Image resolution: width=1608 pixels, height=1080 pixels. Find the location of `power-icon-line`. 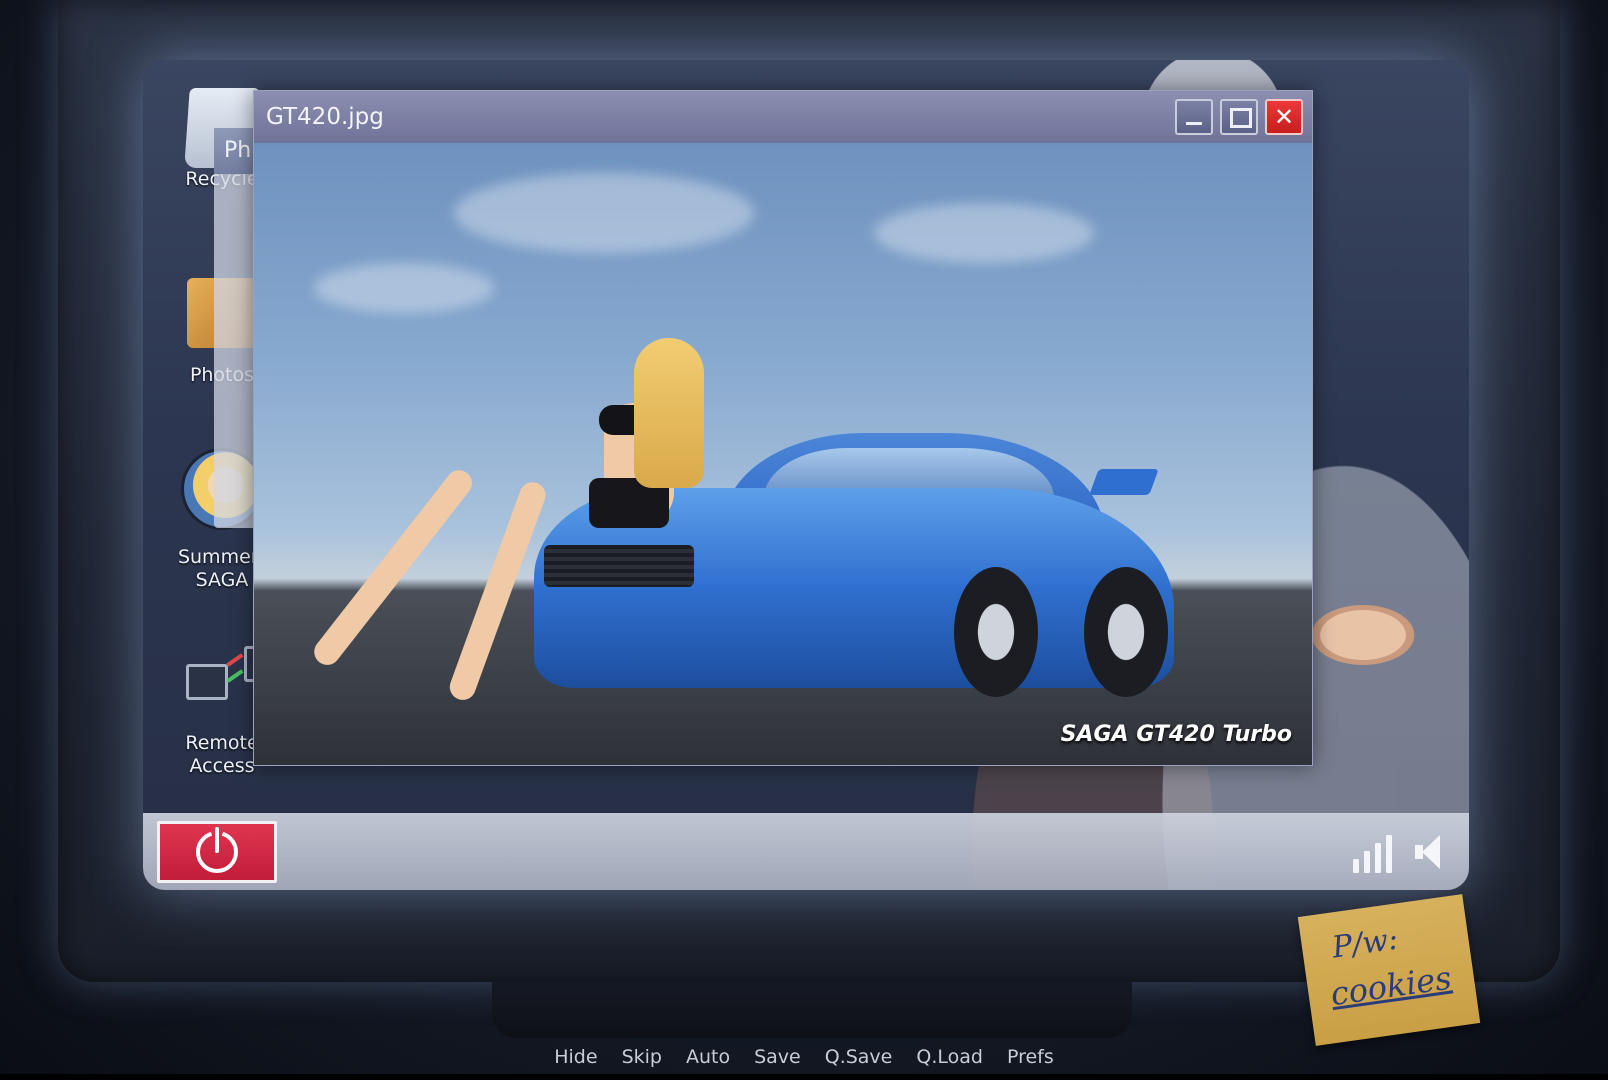

power-icon-line is located at coordinates (217, 840).